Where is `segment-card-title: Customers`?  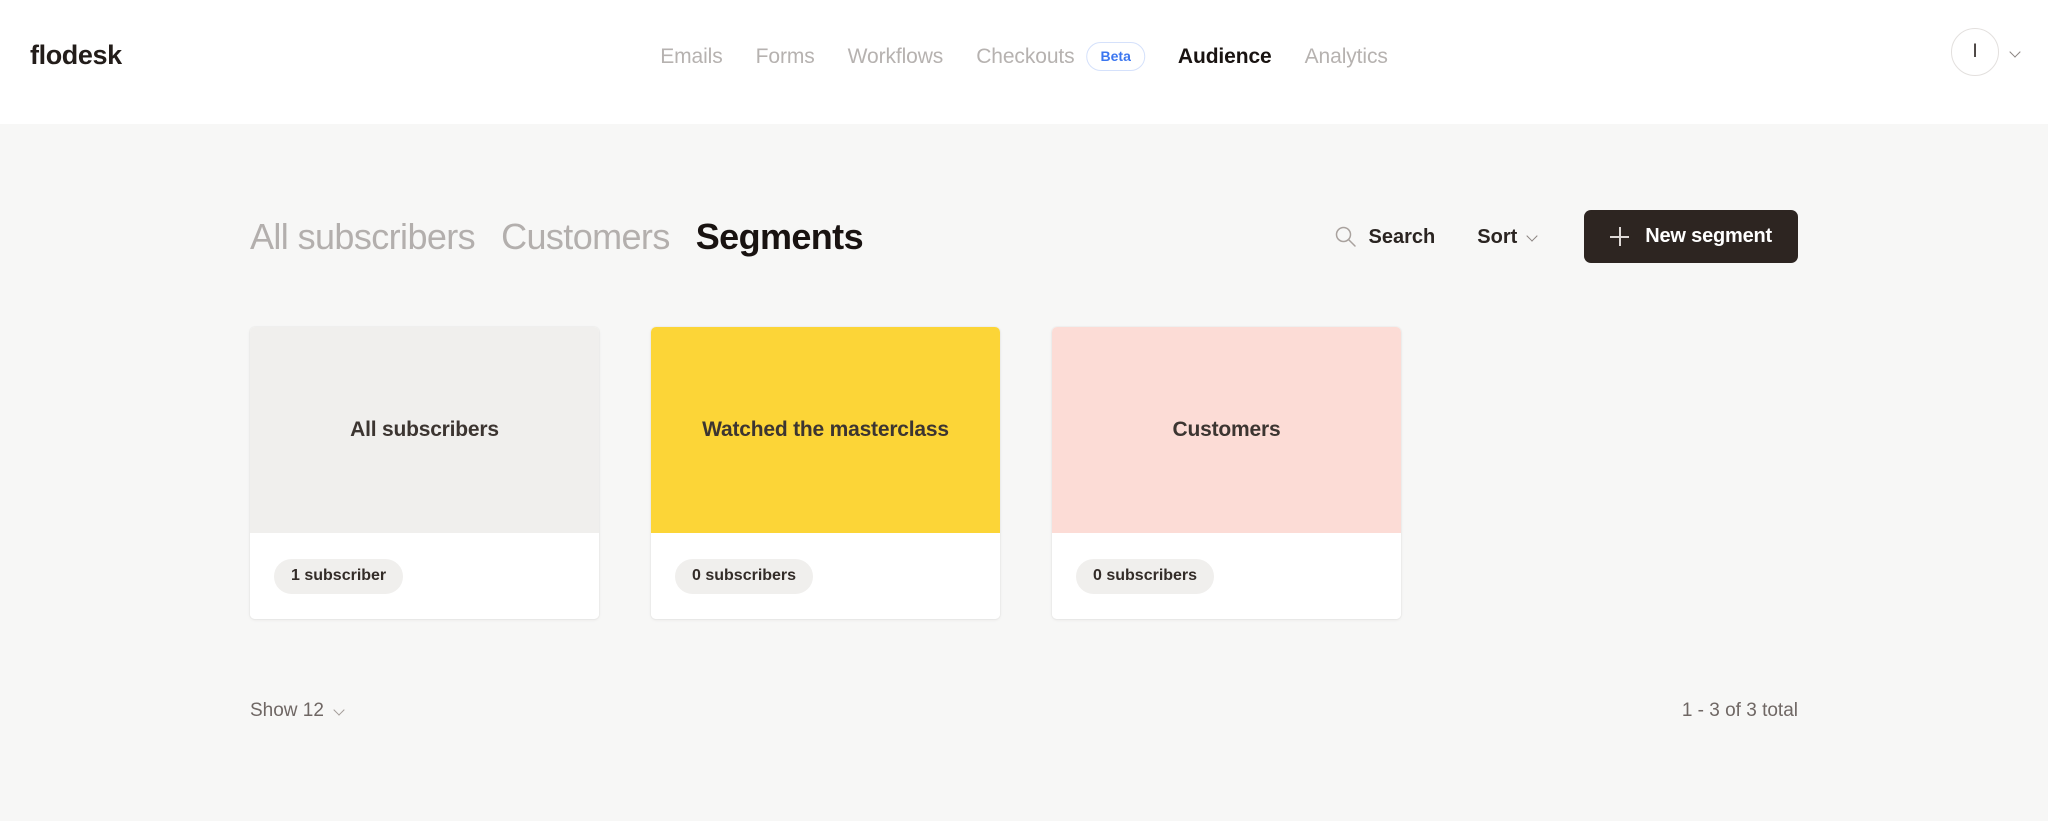
segment-card-title: Customers is located at coordinates (1226, 429).